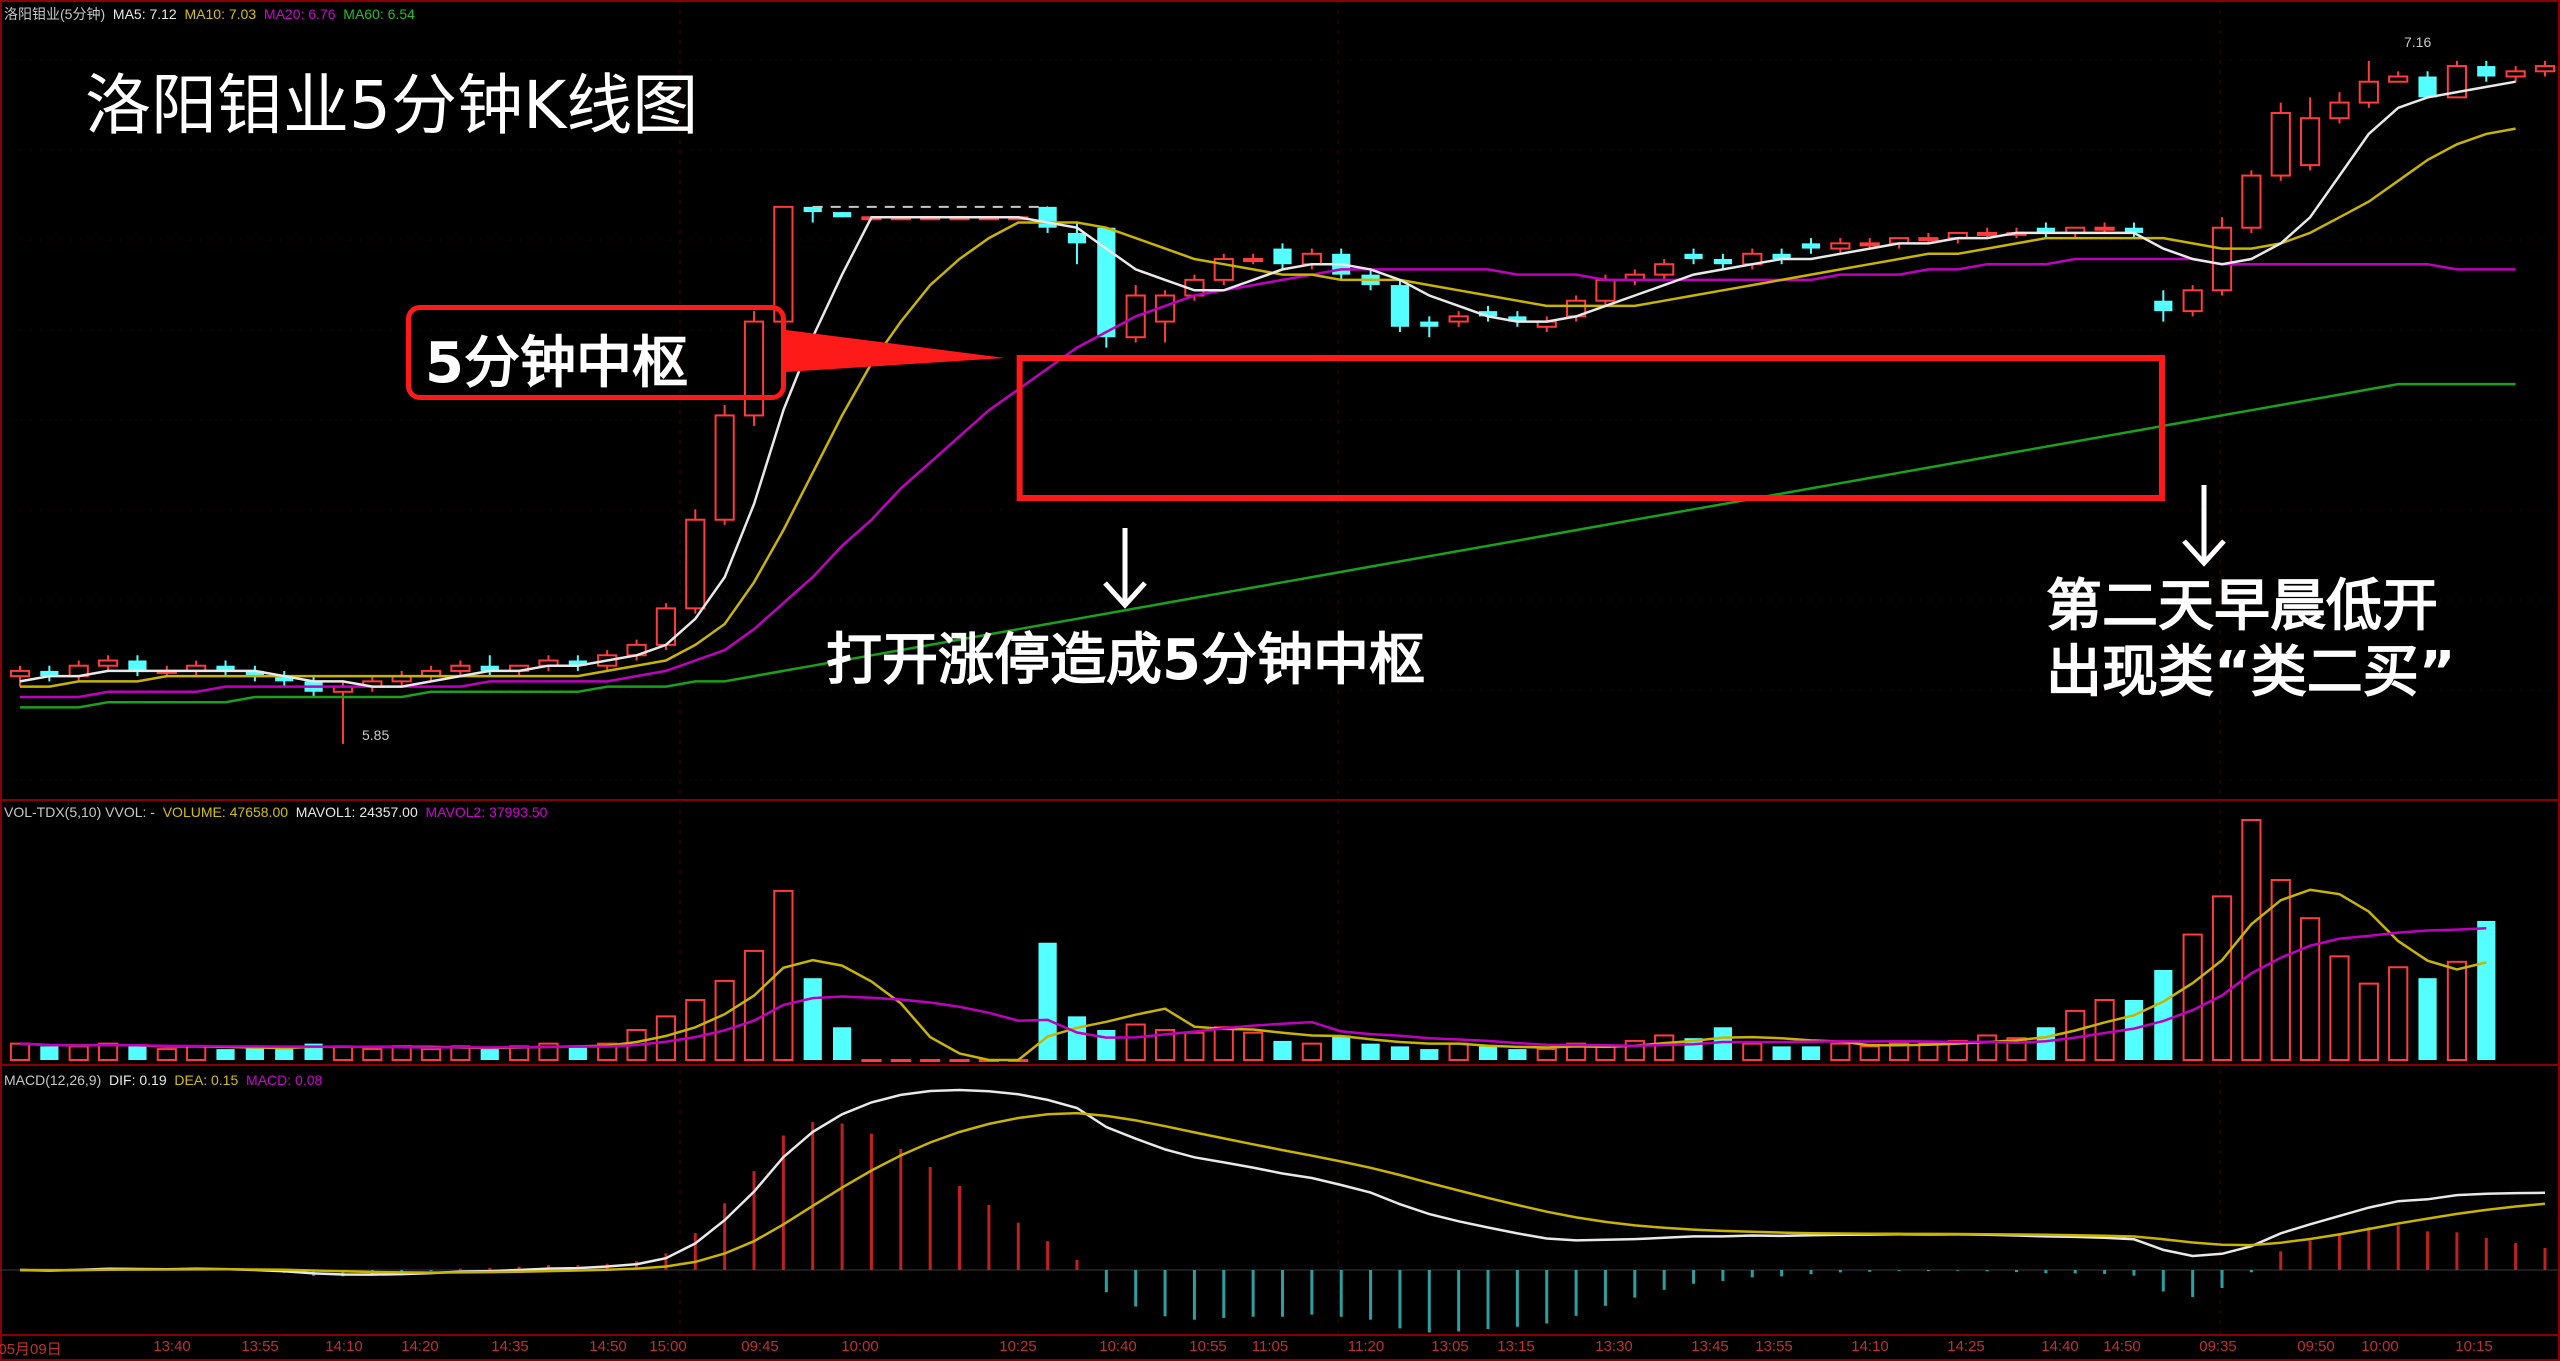 Image resolution: width=2560 pixels, height=1361 pixels. Describe the element at coordinates (55, 14) in the screenshot. I see `stock-name: 洛阳钼业(5分钟)` at that location.